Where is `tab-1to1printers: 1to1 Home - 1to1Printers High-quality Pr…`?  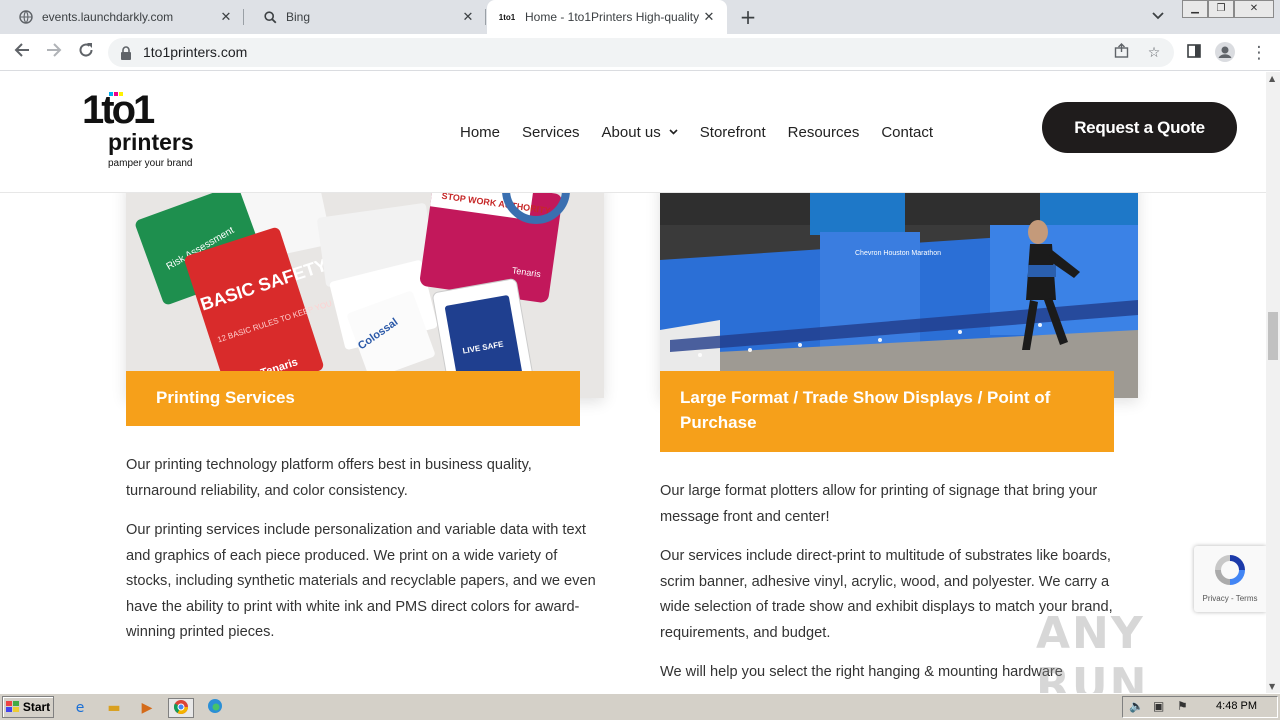
tab-1to1printers: 1to1 Home - 1to1Printers High-quality Pr… is located at coordinates (607, 17).